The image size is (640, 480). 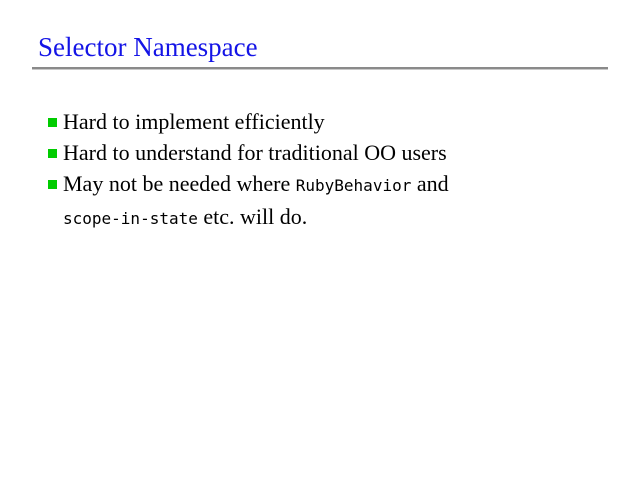 What do you see at coordinates (179, 183) in the screenshot?
I see `bullet-text-part-1: May not be needed where` at bounding box center [179, 183].